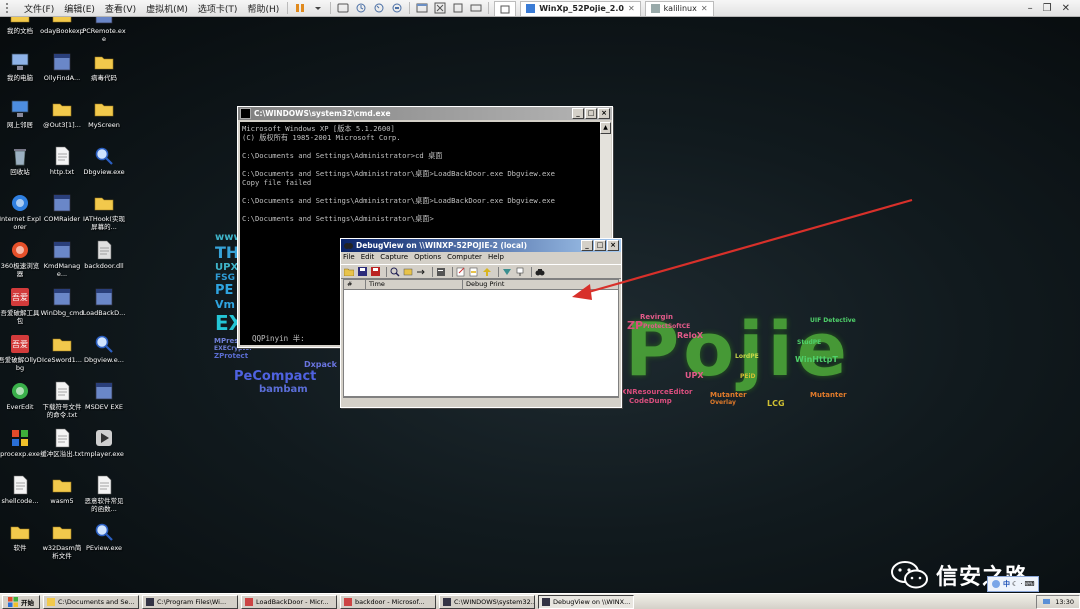 The height and width of the screenshot is (609, 1080). I want to click on menu-capture: Capture, so click(394, 258).